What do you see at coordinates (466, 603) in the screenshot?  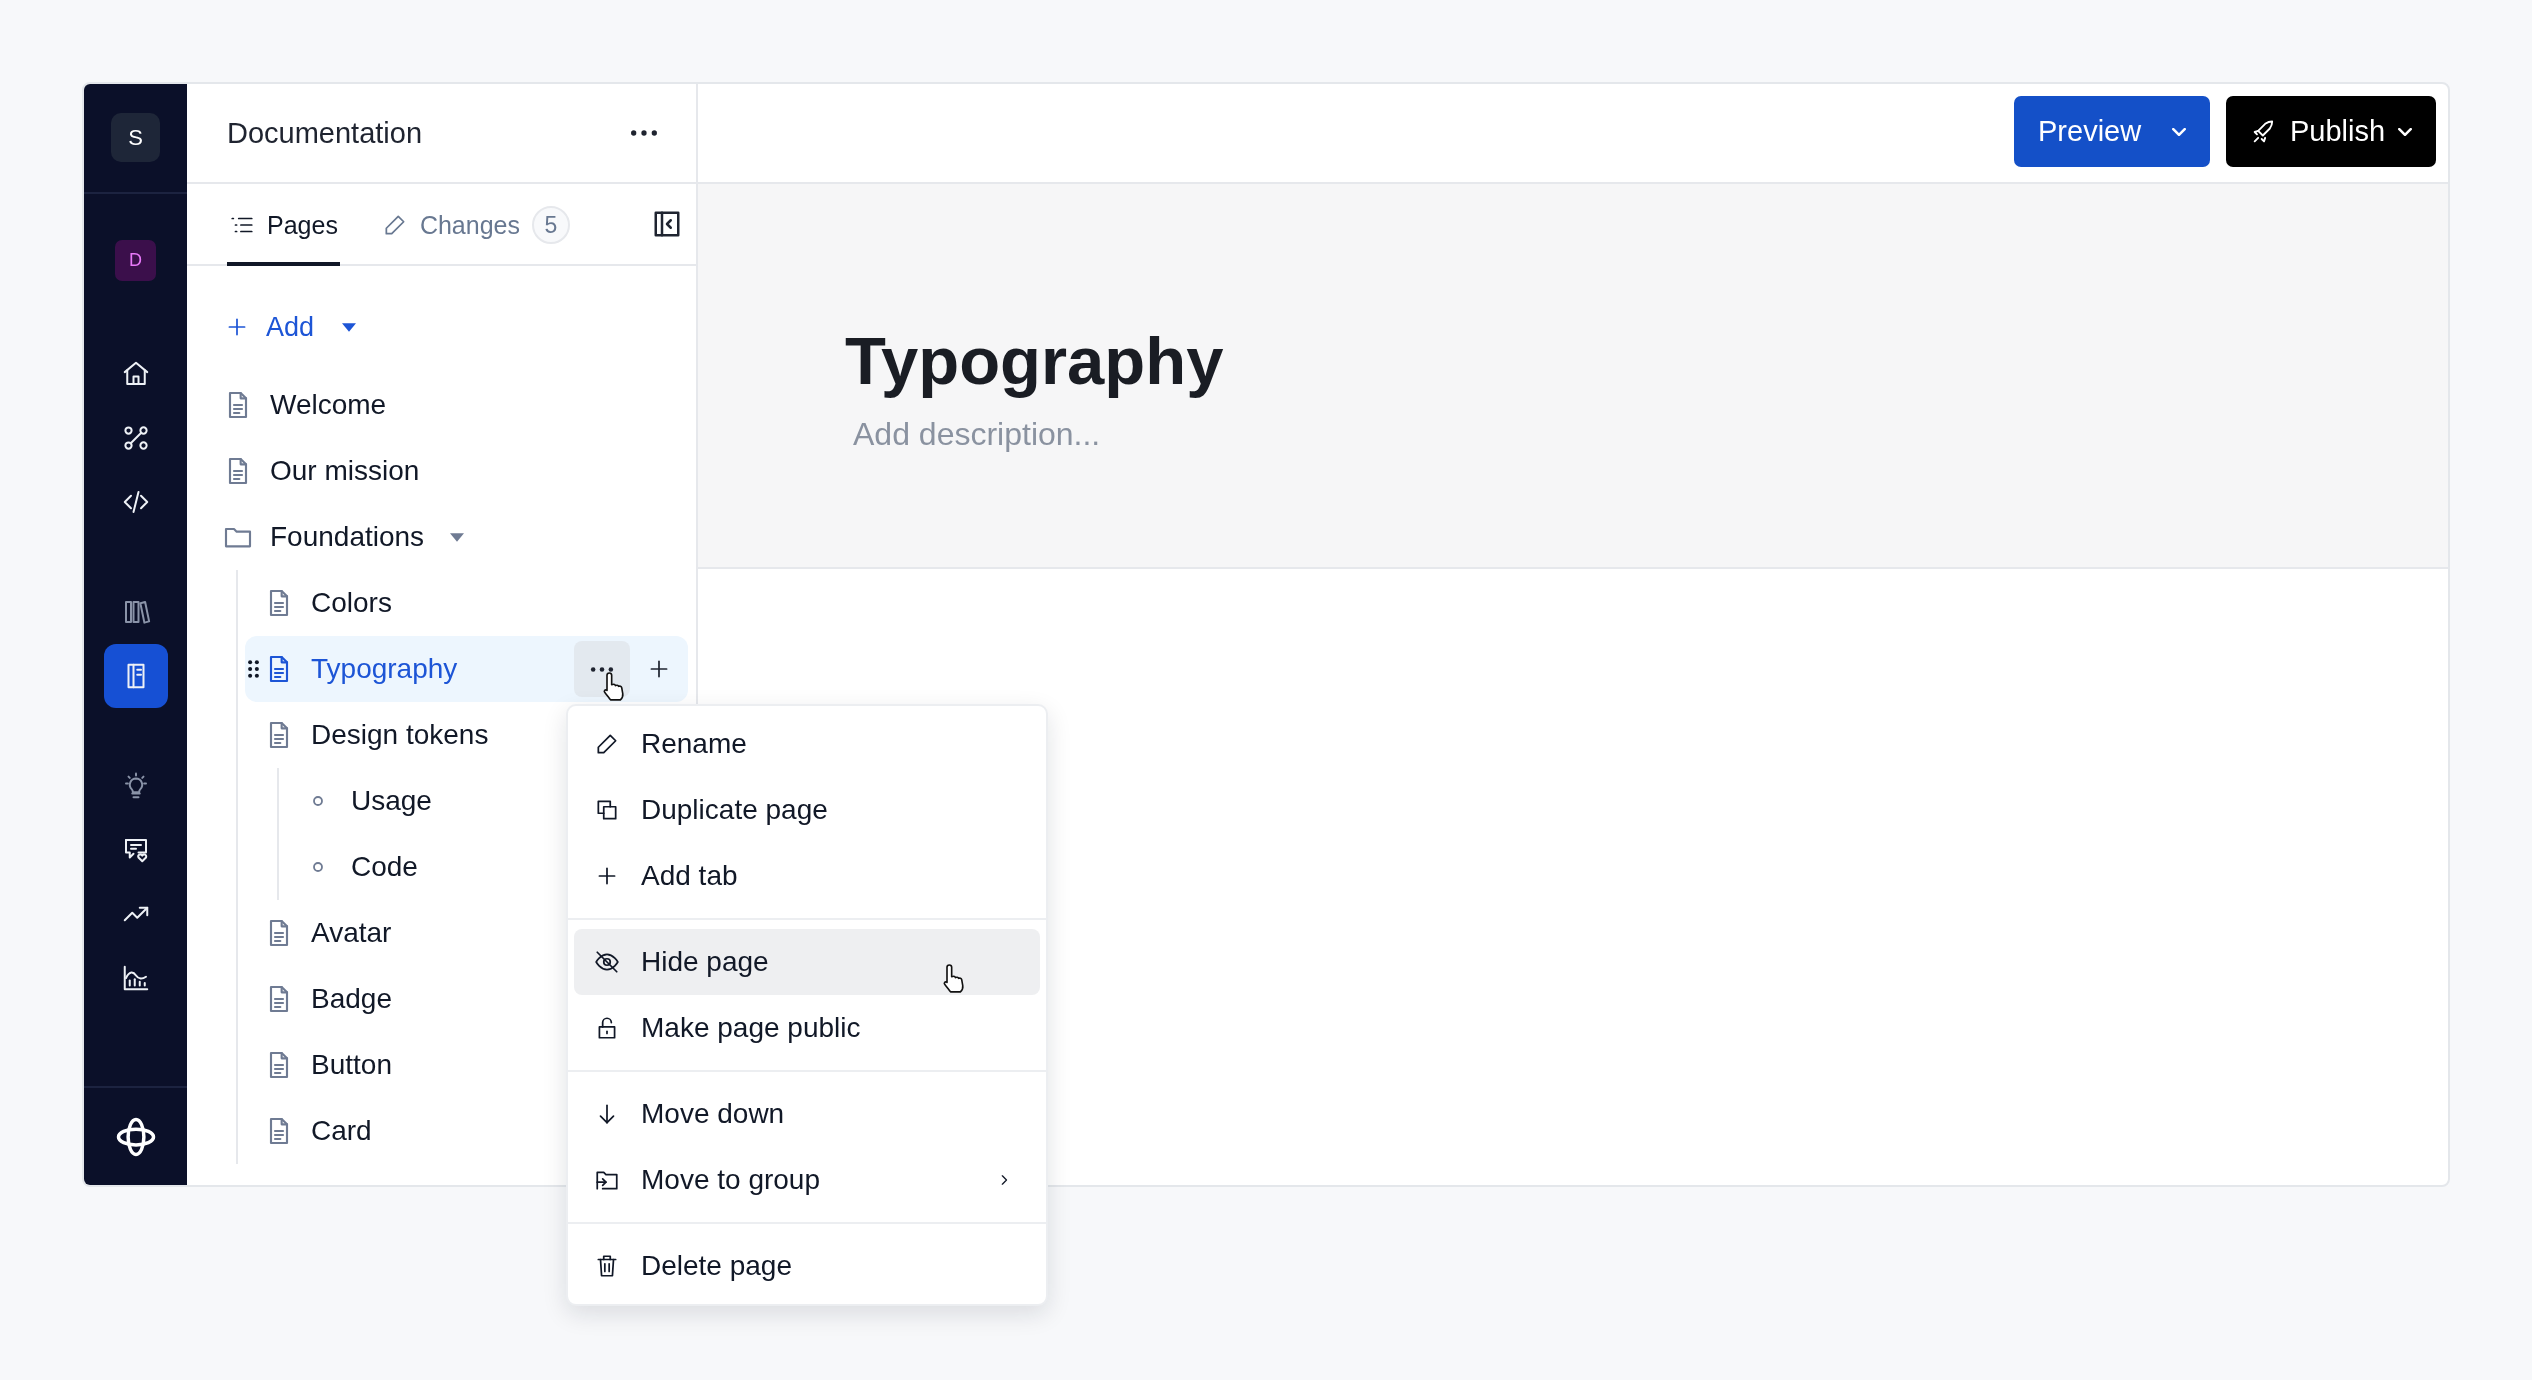 I see `tree-item: Colors` at bounding box center [466, 603].